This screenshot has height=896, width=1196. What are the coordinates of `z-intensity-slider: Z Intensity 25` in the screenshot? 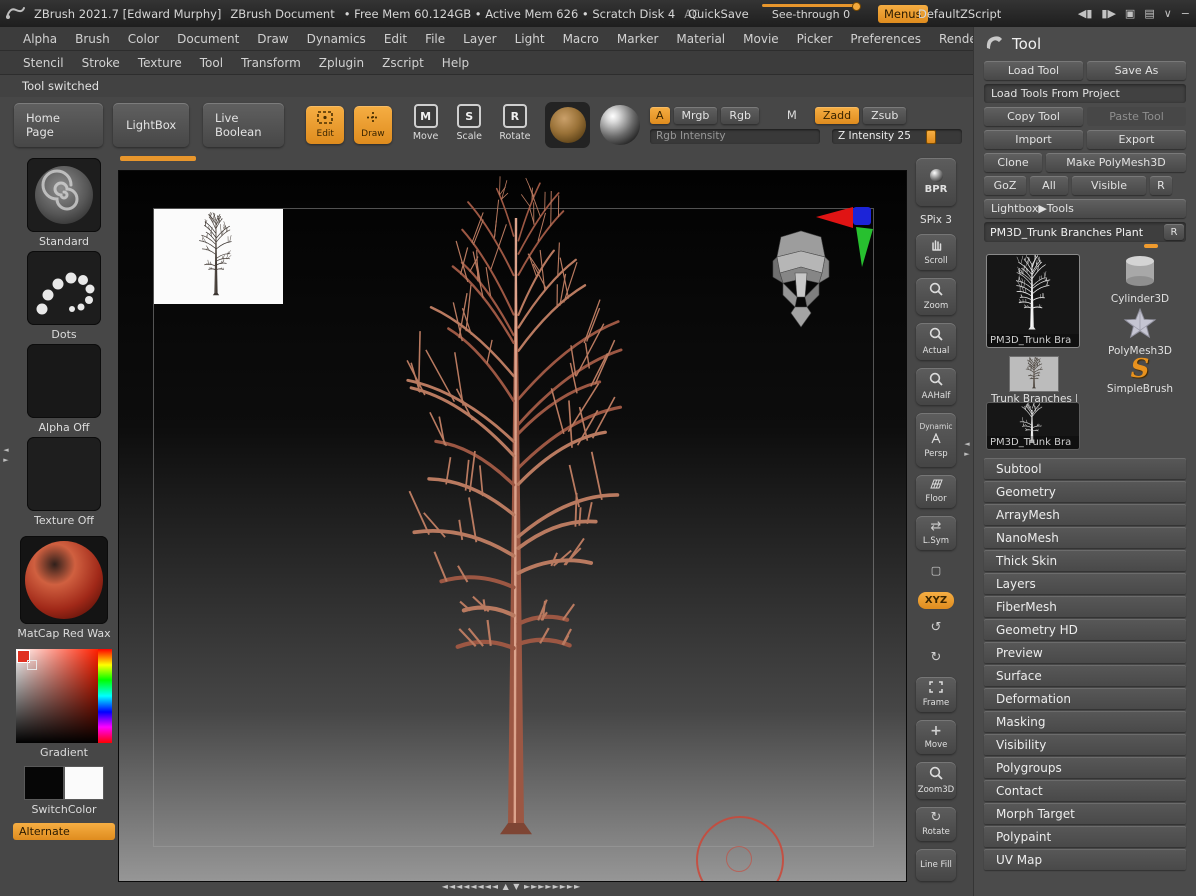 It's located at (896, 136).